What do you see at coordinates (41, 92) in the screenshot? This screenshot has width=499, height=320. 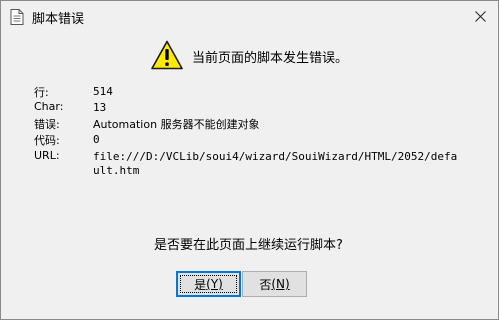 I see `detail-label-line: 行:` at bounding box center [41, 92].